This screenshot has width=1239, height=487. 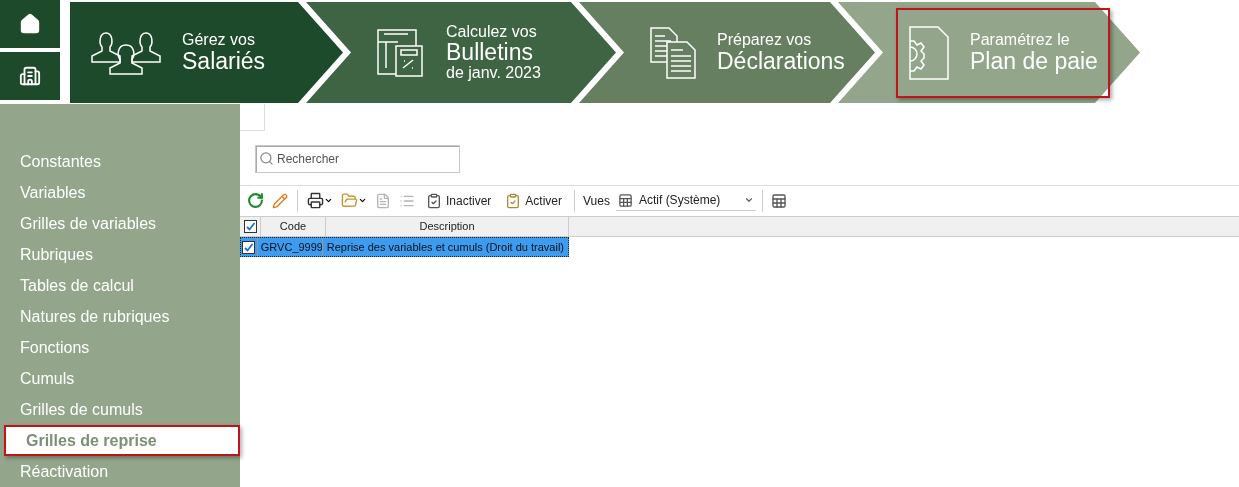 I want to click on document-icon, so click(x=383, y=200).